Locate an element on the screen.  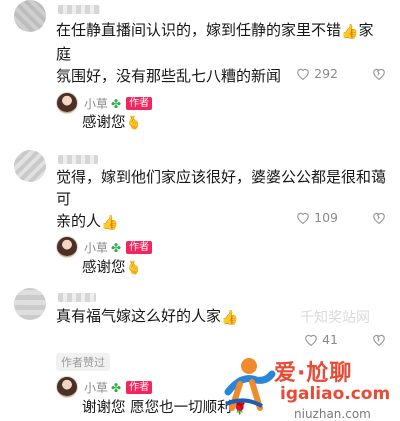
like-button: 292 is located at coordinates (317, 73).